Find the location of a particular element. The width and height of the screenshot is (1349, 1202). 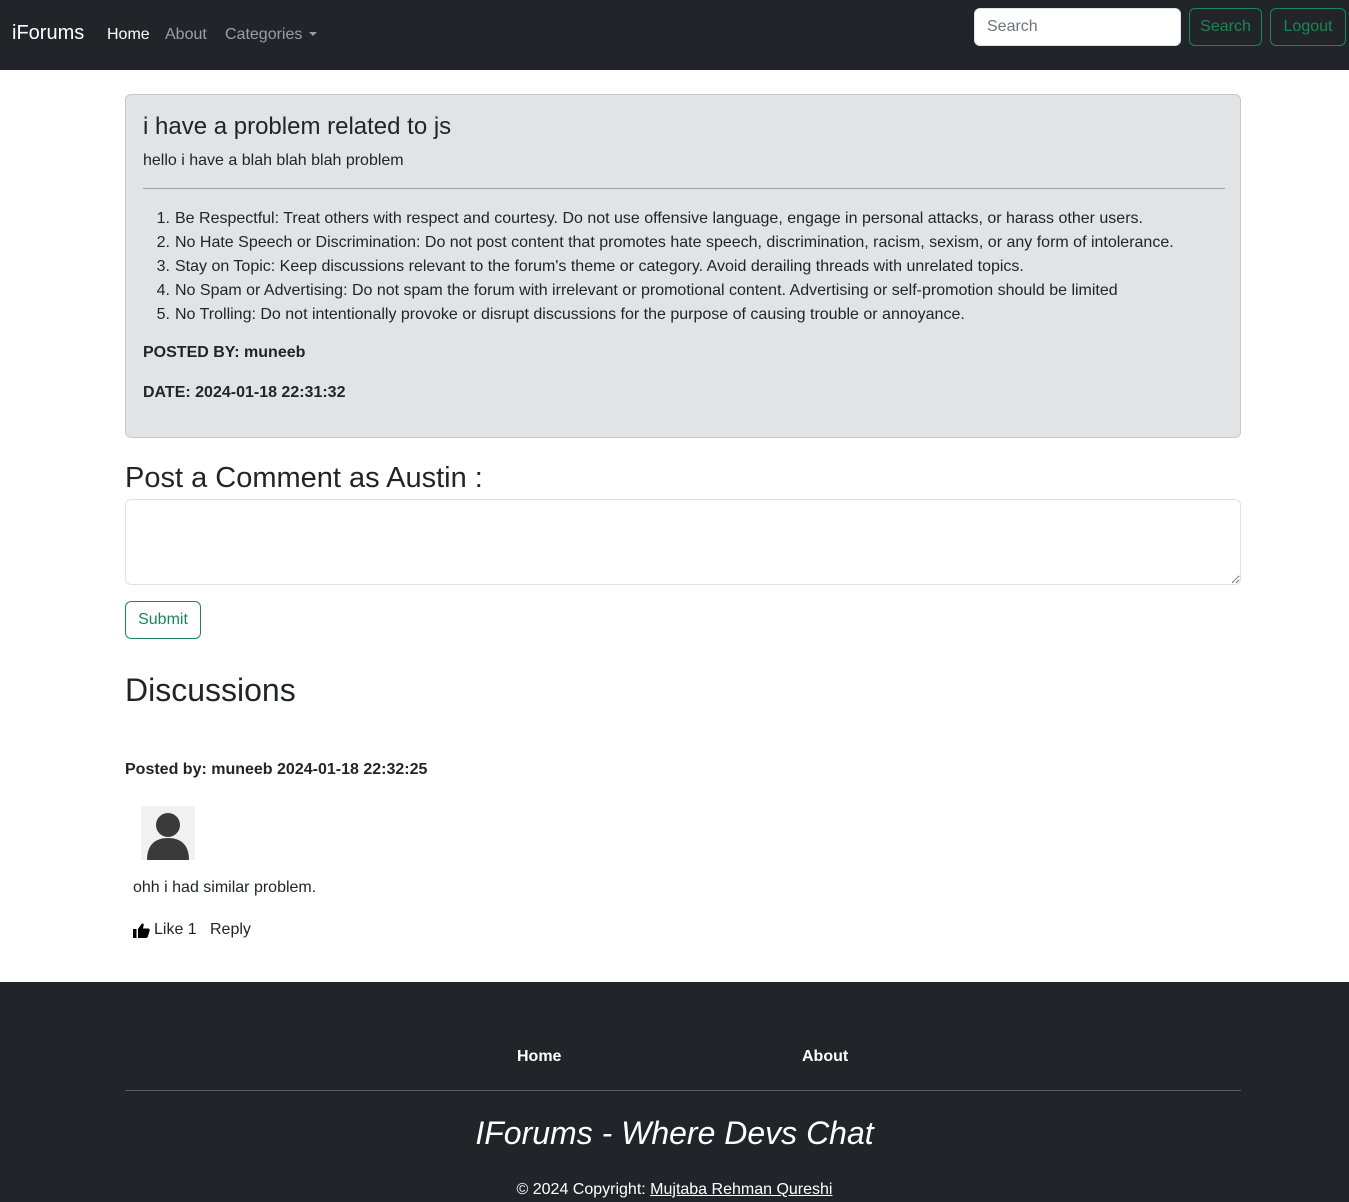

footer-copyright: © 2024 Copyright: Mujtaba Rehman Qureshi is located at coordinates (674, 1190).